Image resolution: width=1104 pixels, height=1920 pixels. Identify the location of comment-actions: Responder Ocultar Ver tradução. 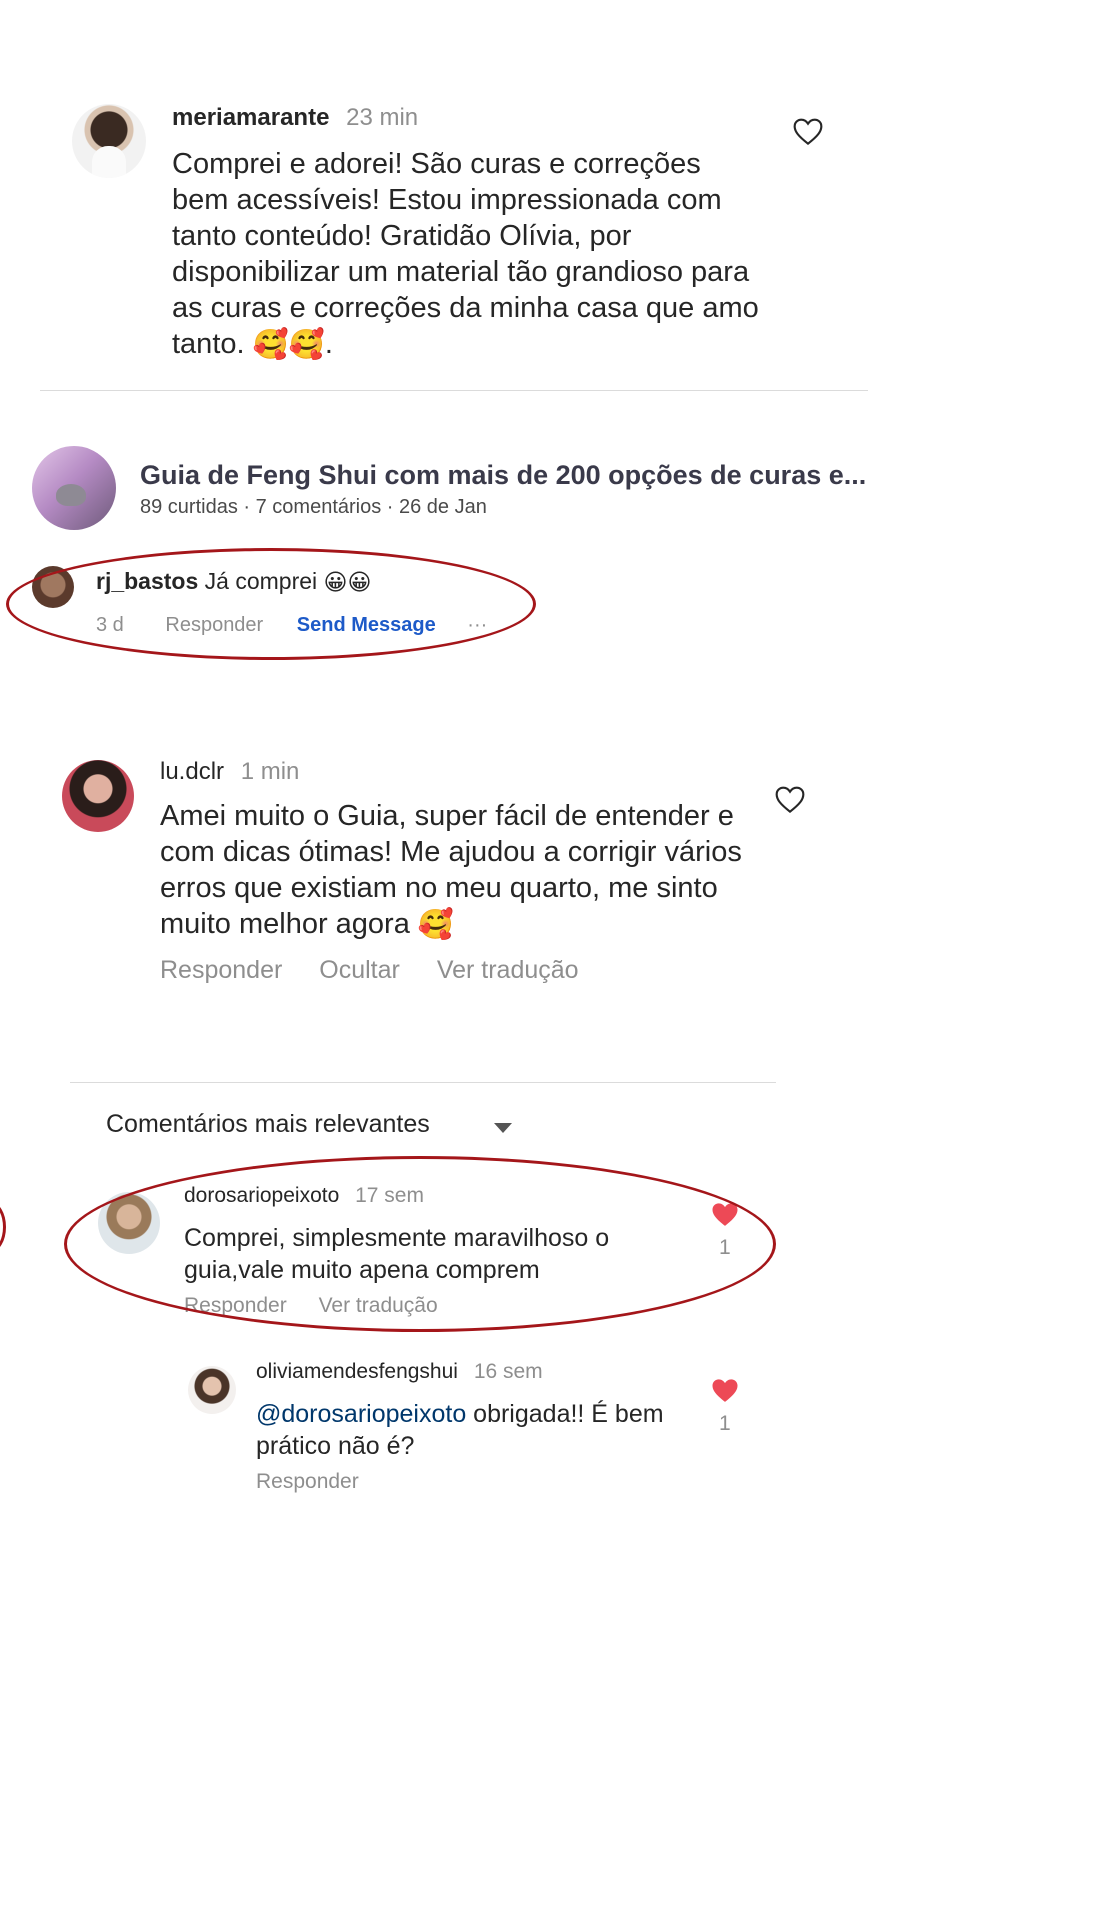
(369, 970).